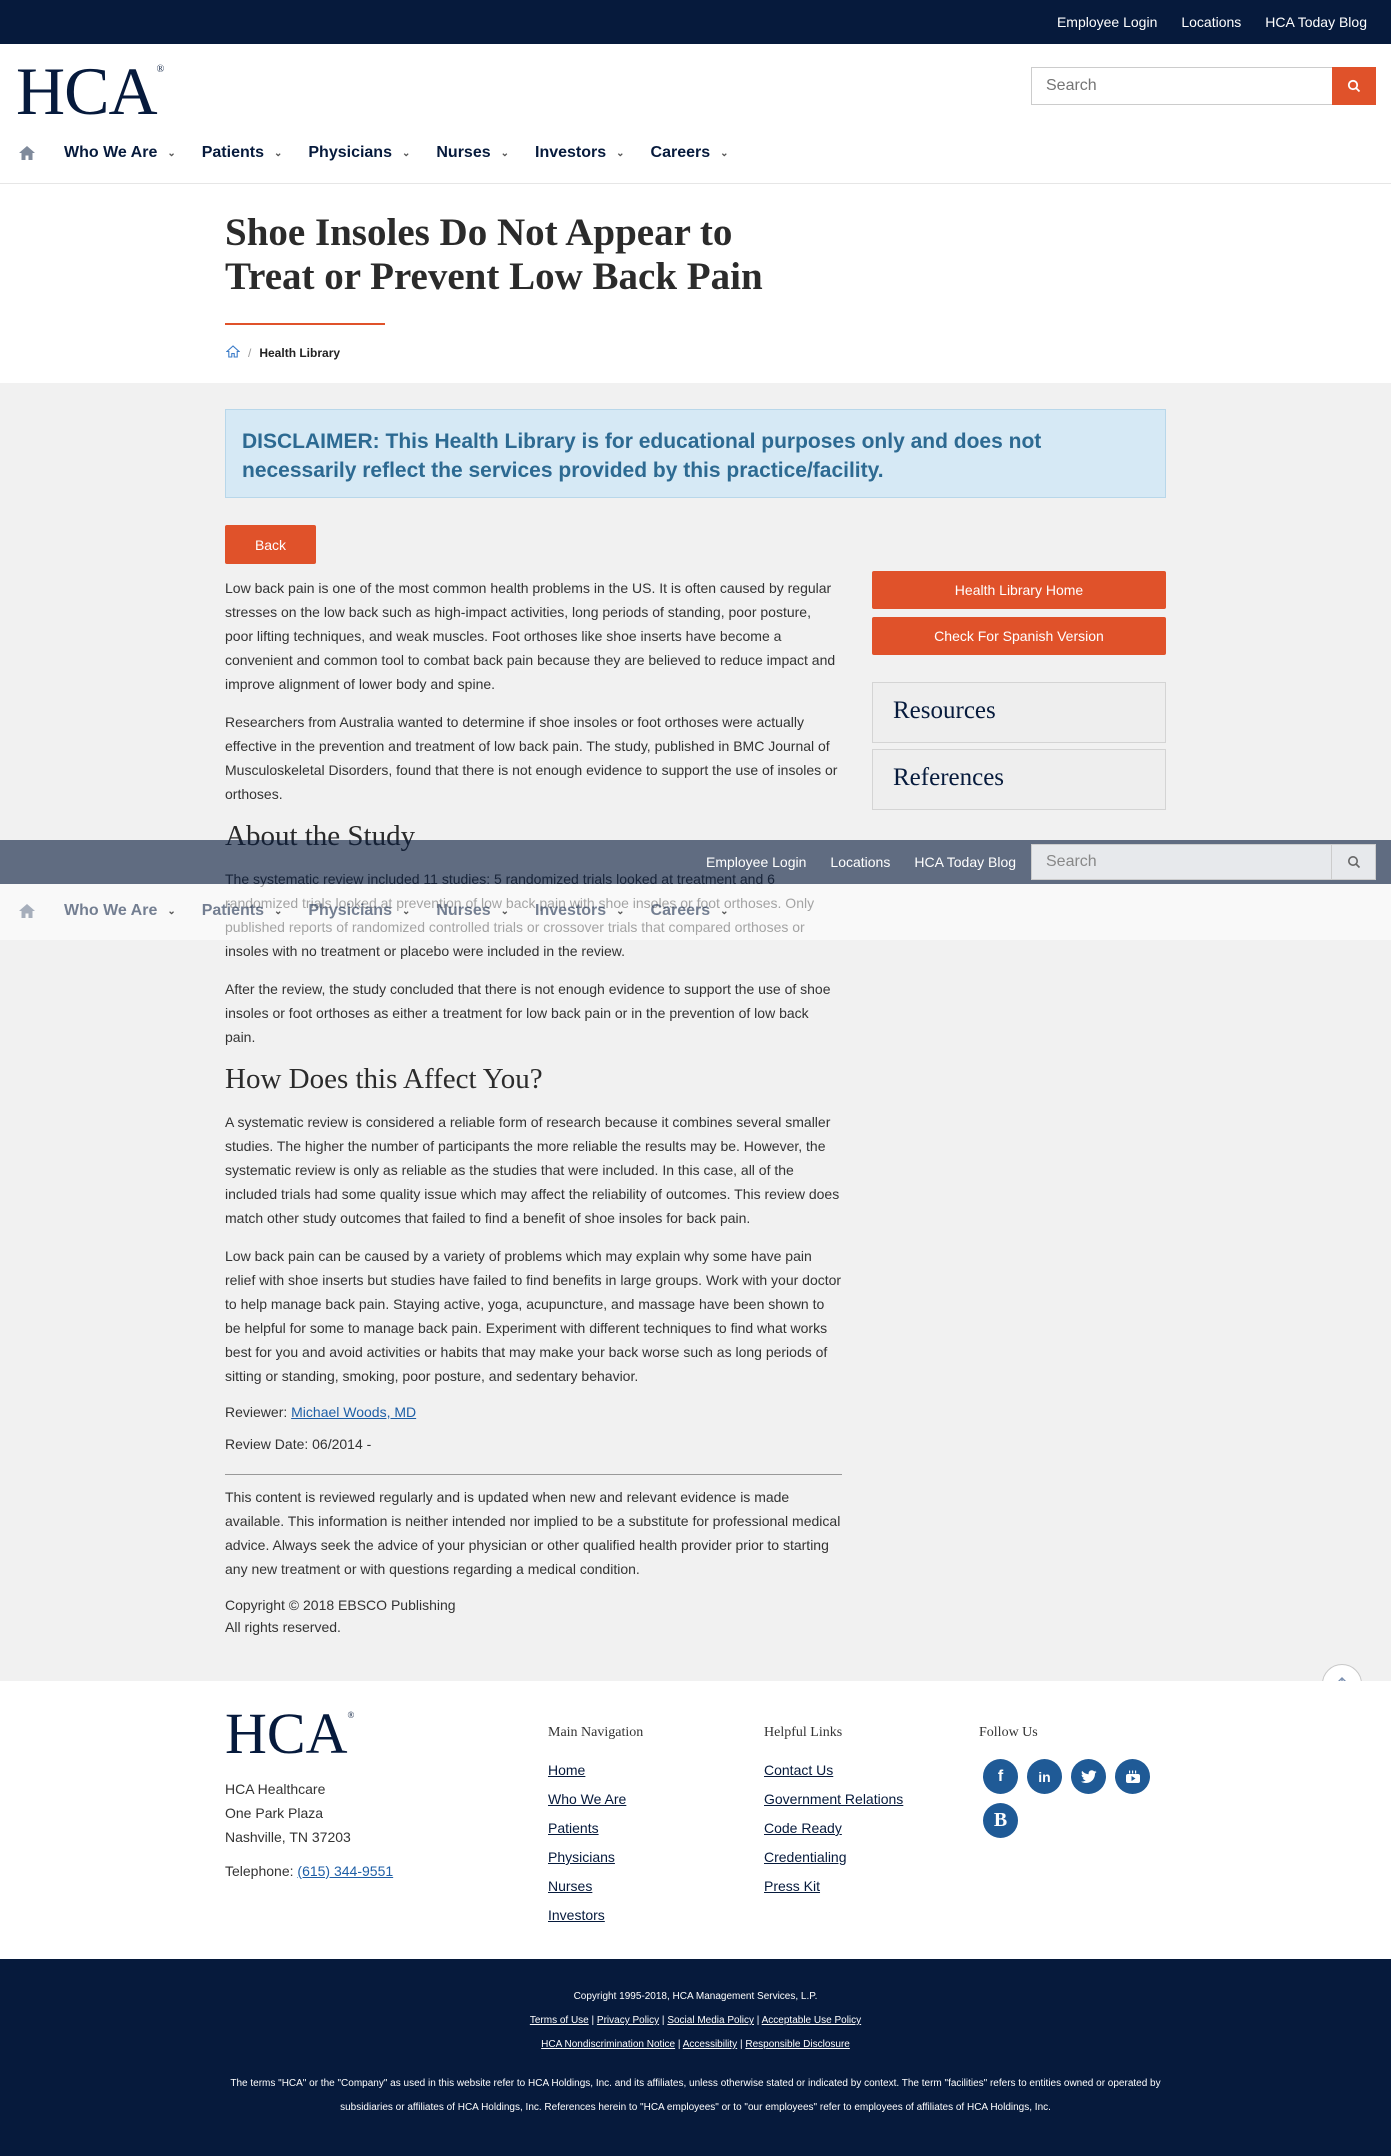 The width and height of the screenshot is (1391, 2156). Describe the element at coordinates (860, 862) in the screenshot. I see `sticky-locations-link: Locations` at that location.